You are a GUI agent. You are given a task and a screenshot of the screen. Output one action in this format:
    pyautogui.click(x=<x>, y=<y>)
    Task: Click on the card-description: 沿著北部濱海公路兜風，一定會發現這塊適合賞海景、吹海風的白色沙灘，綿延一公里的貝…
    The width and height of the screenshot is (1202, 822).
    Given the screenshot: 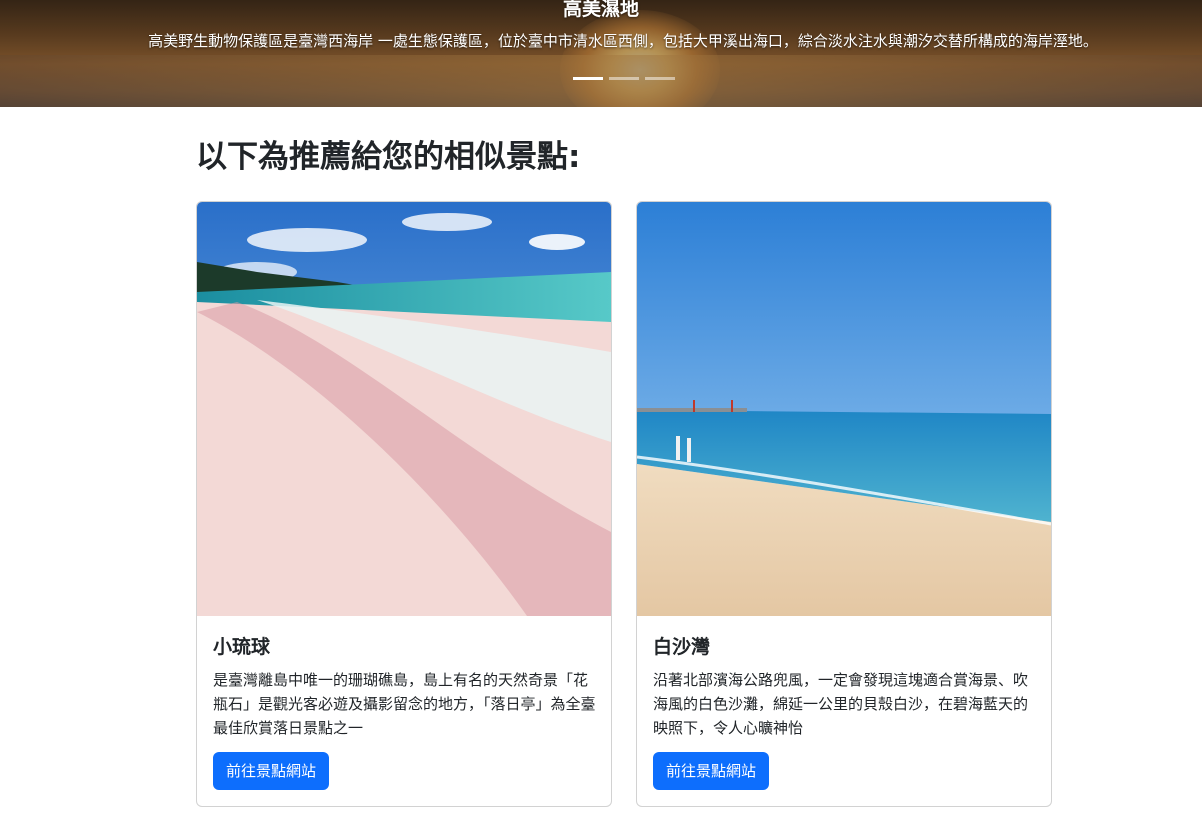 What is the action you would take?
    pyautogui.click(x=841, y=704)
    